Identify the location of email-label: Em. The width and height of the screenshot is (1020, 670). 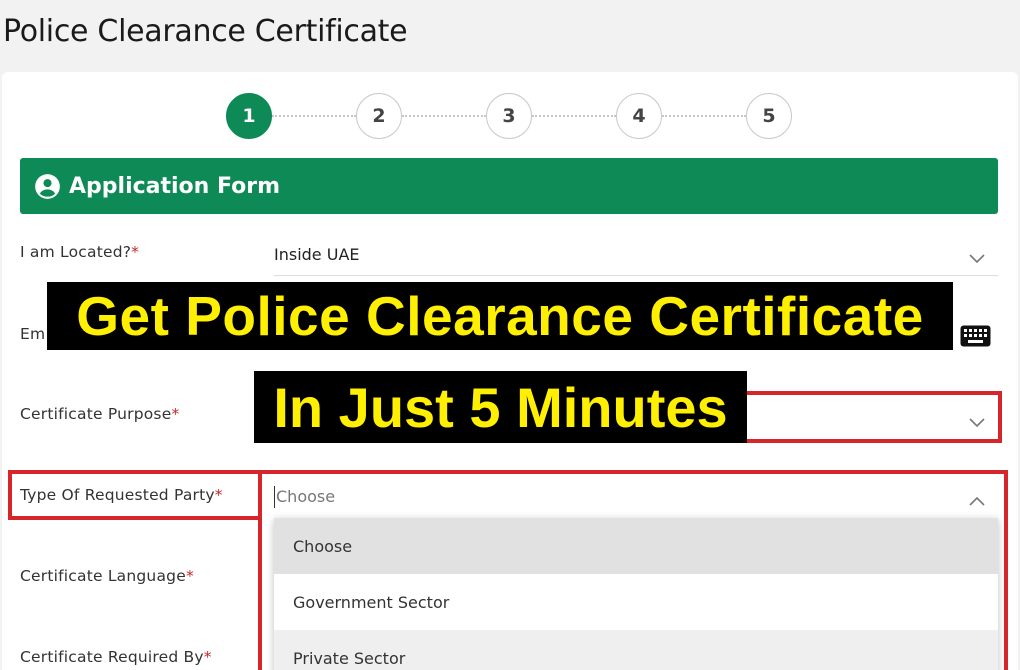
(33, 334).